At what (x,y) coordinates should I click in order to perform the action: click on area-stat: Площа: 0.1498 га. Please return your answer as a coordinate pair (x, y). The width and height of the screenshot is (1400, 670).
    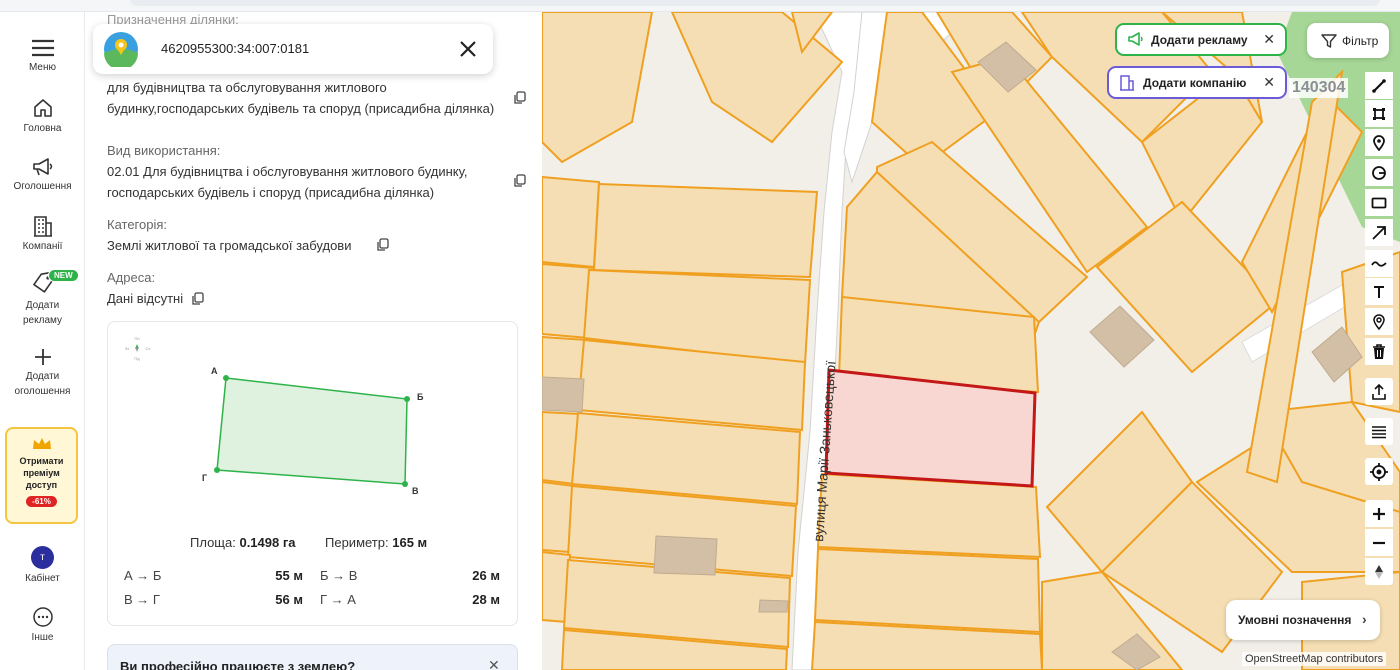
    Looking at the image, I should click on (243, 542).